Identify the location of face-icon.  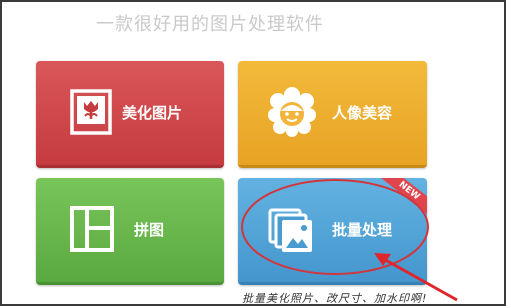
(292, 114).